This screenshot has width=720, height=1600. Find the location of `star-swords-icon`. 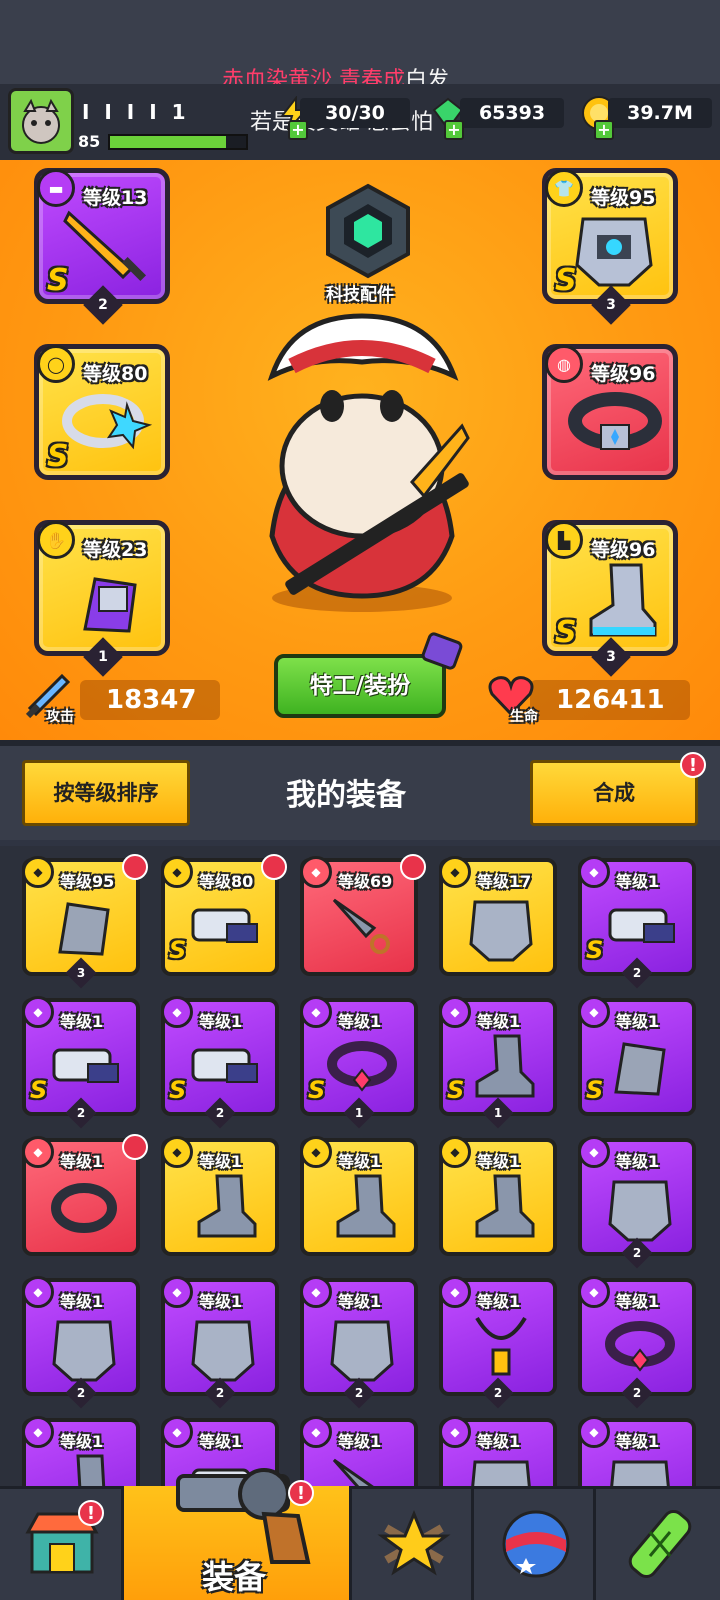

star-swords-icon is located at coordinates (414, 1543).